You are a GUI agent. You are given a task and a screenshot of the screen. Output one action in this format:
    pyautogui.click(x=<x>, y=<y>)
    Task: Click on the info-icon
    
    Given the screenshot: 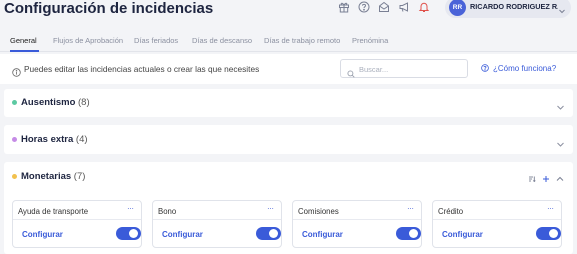 What is the action you would take?
    pyautogui.click(x=16, y=70)
    